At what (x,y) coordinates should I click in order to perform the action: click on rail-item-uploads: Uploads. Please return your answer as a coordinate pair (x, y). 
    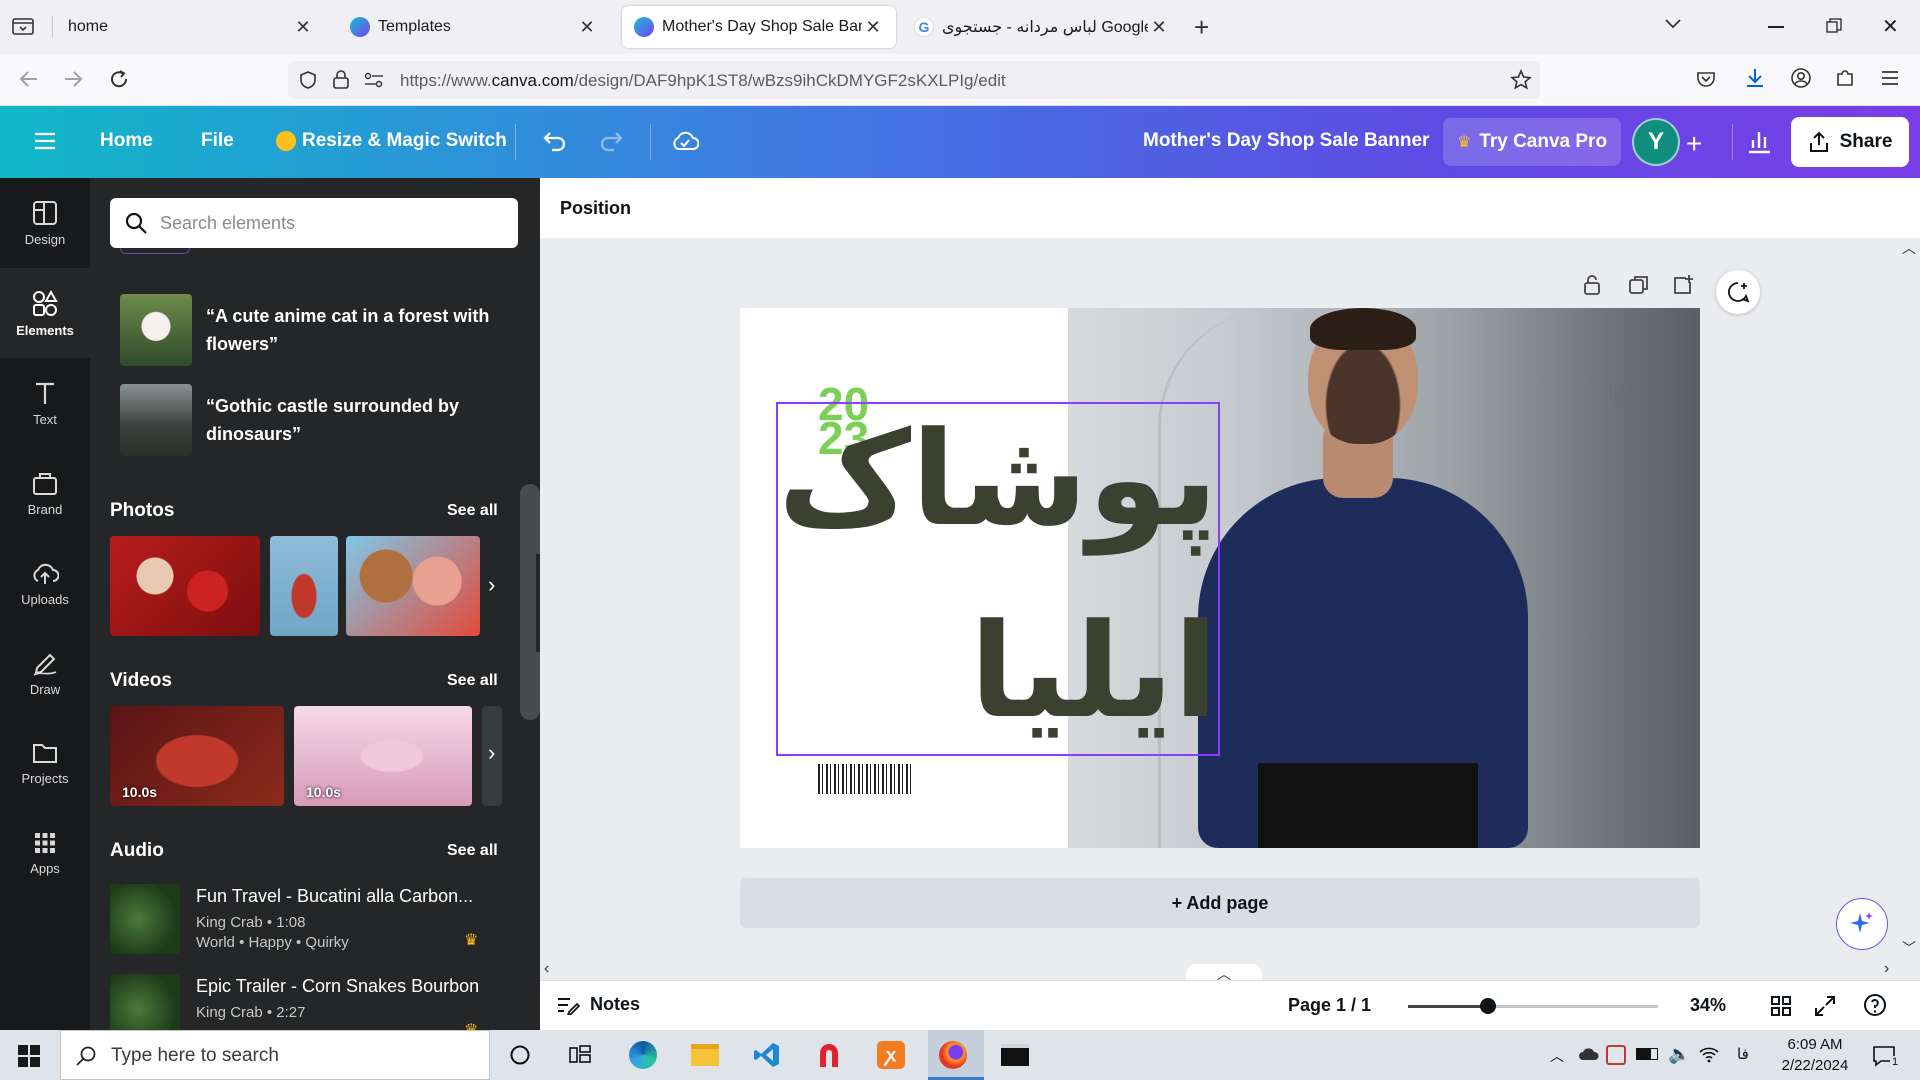
    Looking at the image, I should click on (45, 583).